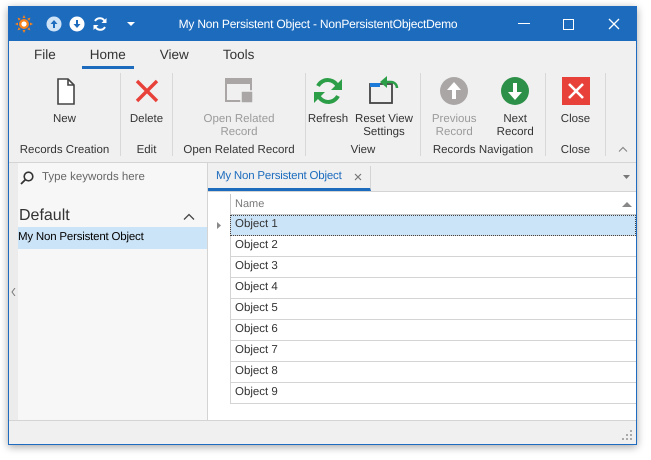 This screenshot has width=651, height=460. Describe the element at coordinates (626, 177) in the screenshot. I see `dropdown-icon` at that location.